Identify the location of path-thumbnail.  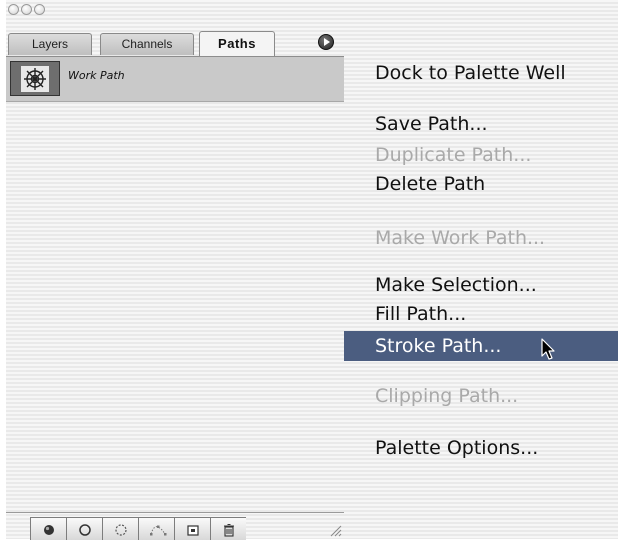
(35, 78).